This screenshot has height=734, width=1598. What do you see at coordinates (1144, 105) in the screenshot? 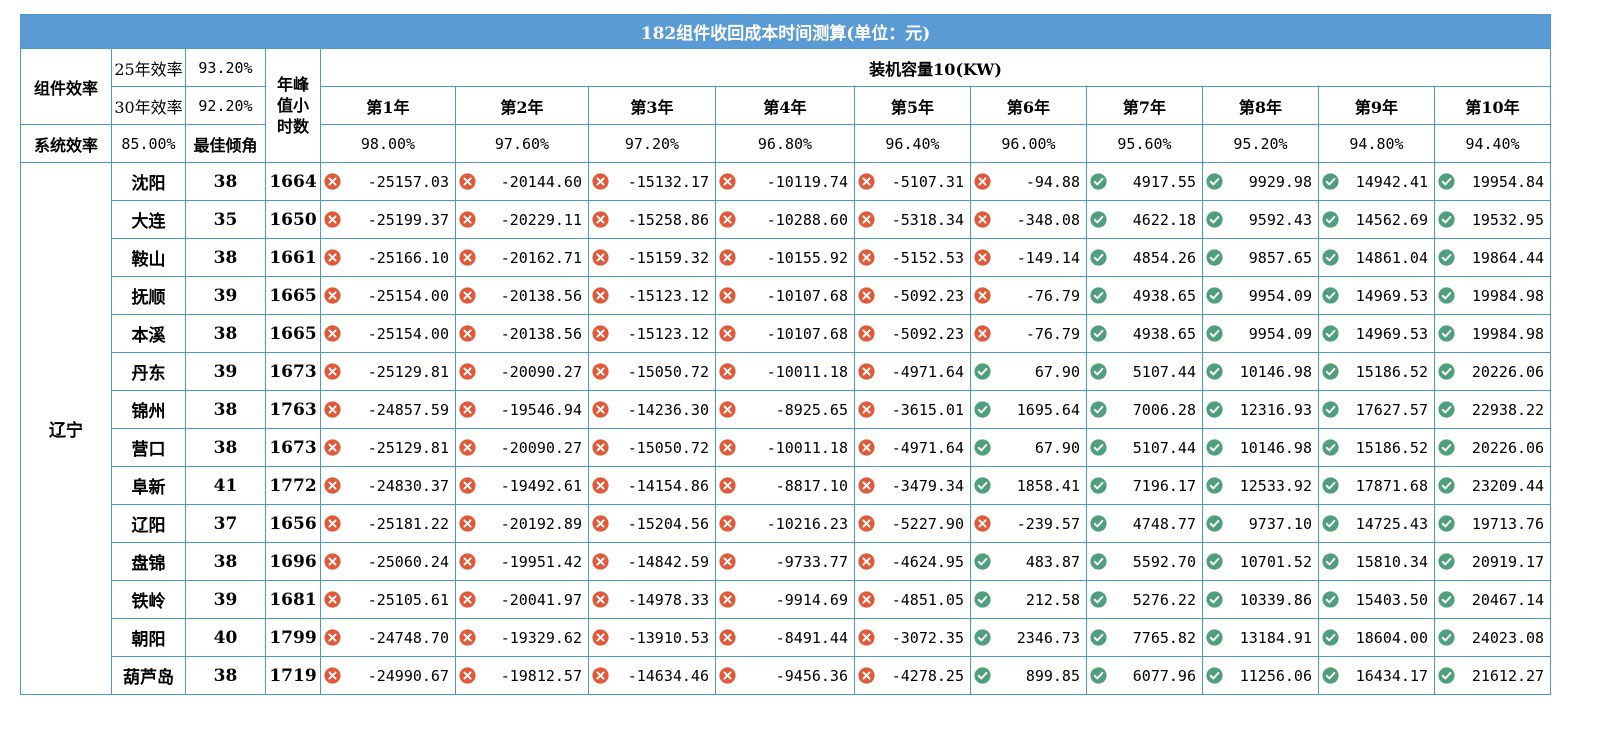
I see `year-header: 第7年` at bounding box center [1144, 105].